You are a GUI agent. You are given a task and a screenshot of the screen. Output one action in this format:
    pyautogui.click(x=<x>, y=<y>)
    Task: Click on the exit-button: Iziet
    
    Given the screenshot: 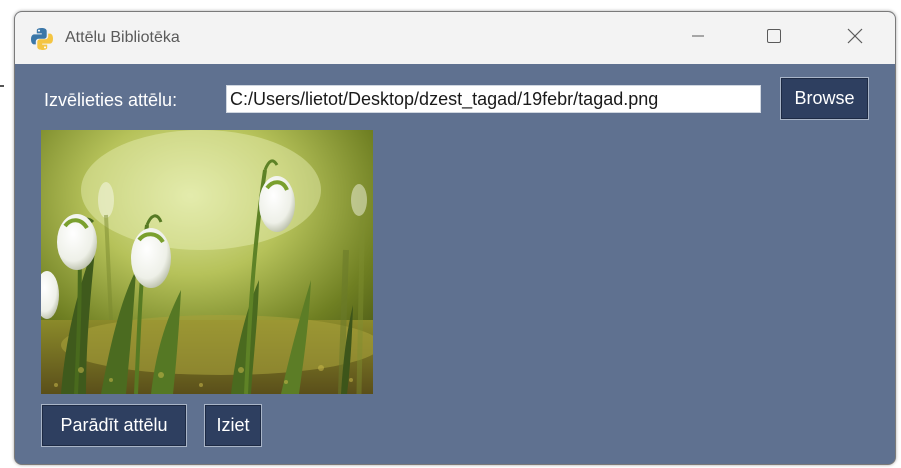 What is the action you would take?
    pyautogui.click(x=233, y=425)
    